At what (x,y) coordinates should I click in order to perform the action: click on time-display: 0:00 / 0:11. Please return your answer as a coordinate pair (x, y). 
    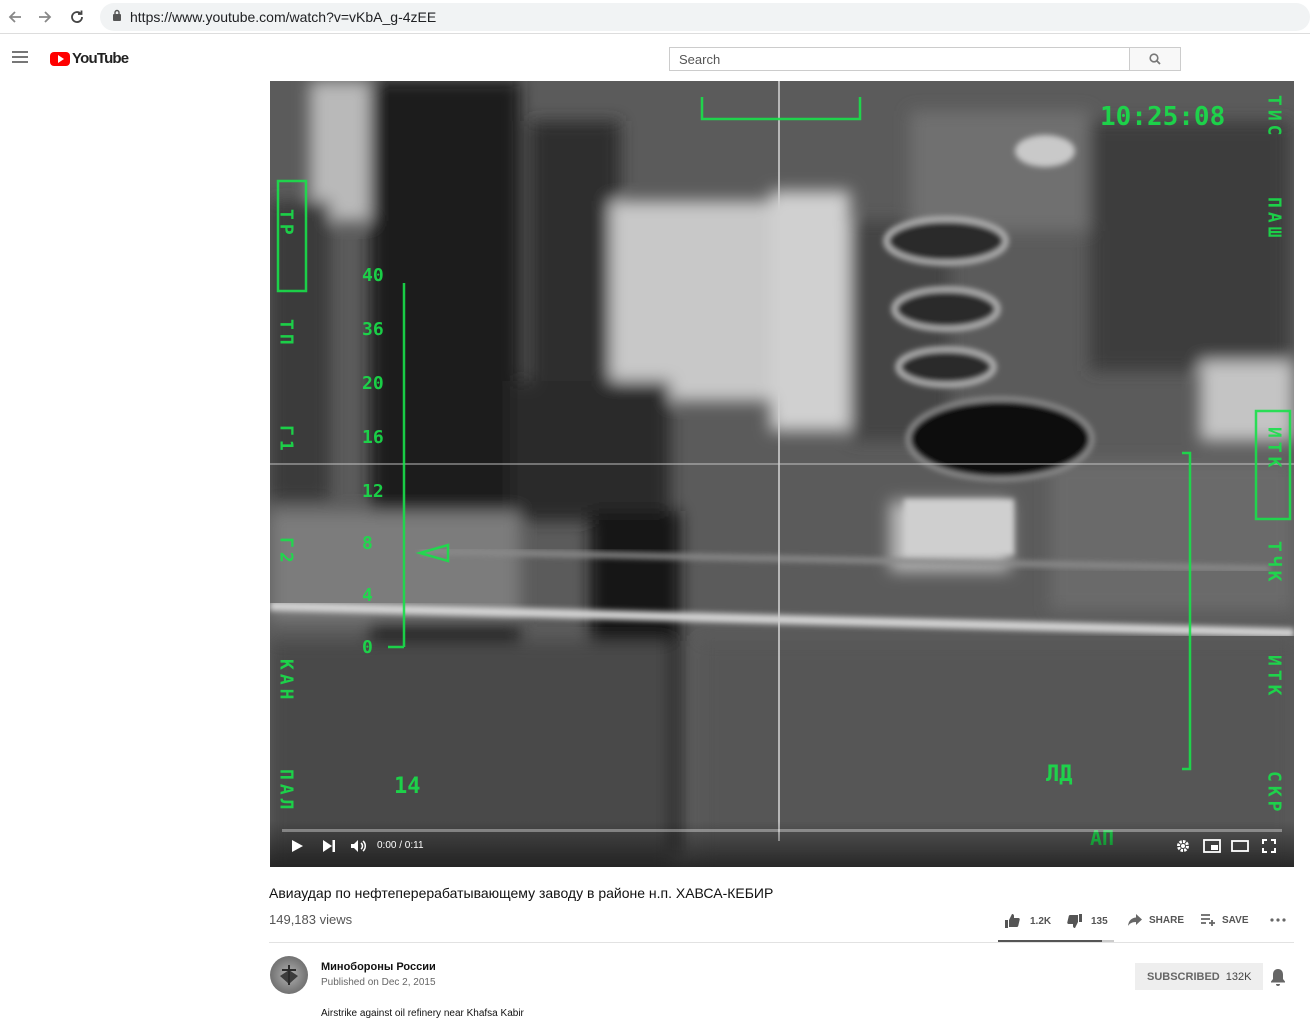
    Looking at the image, I should click on (400, 845).